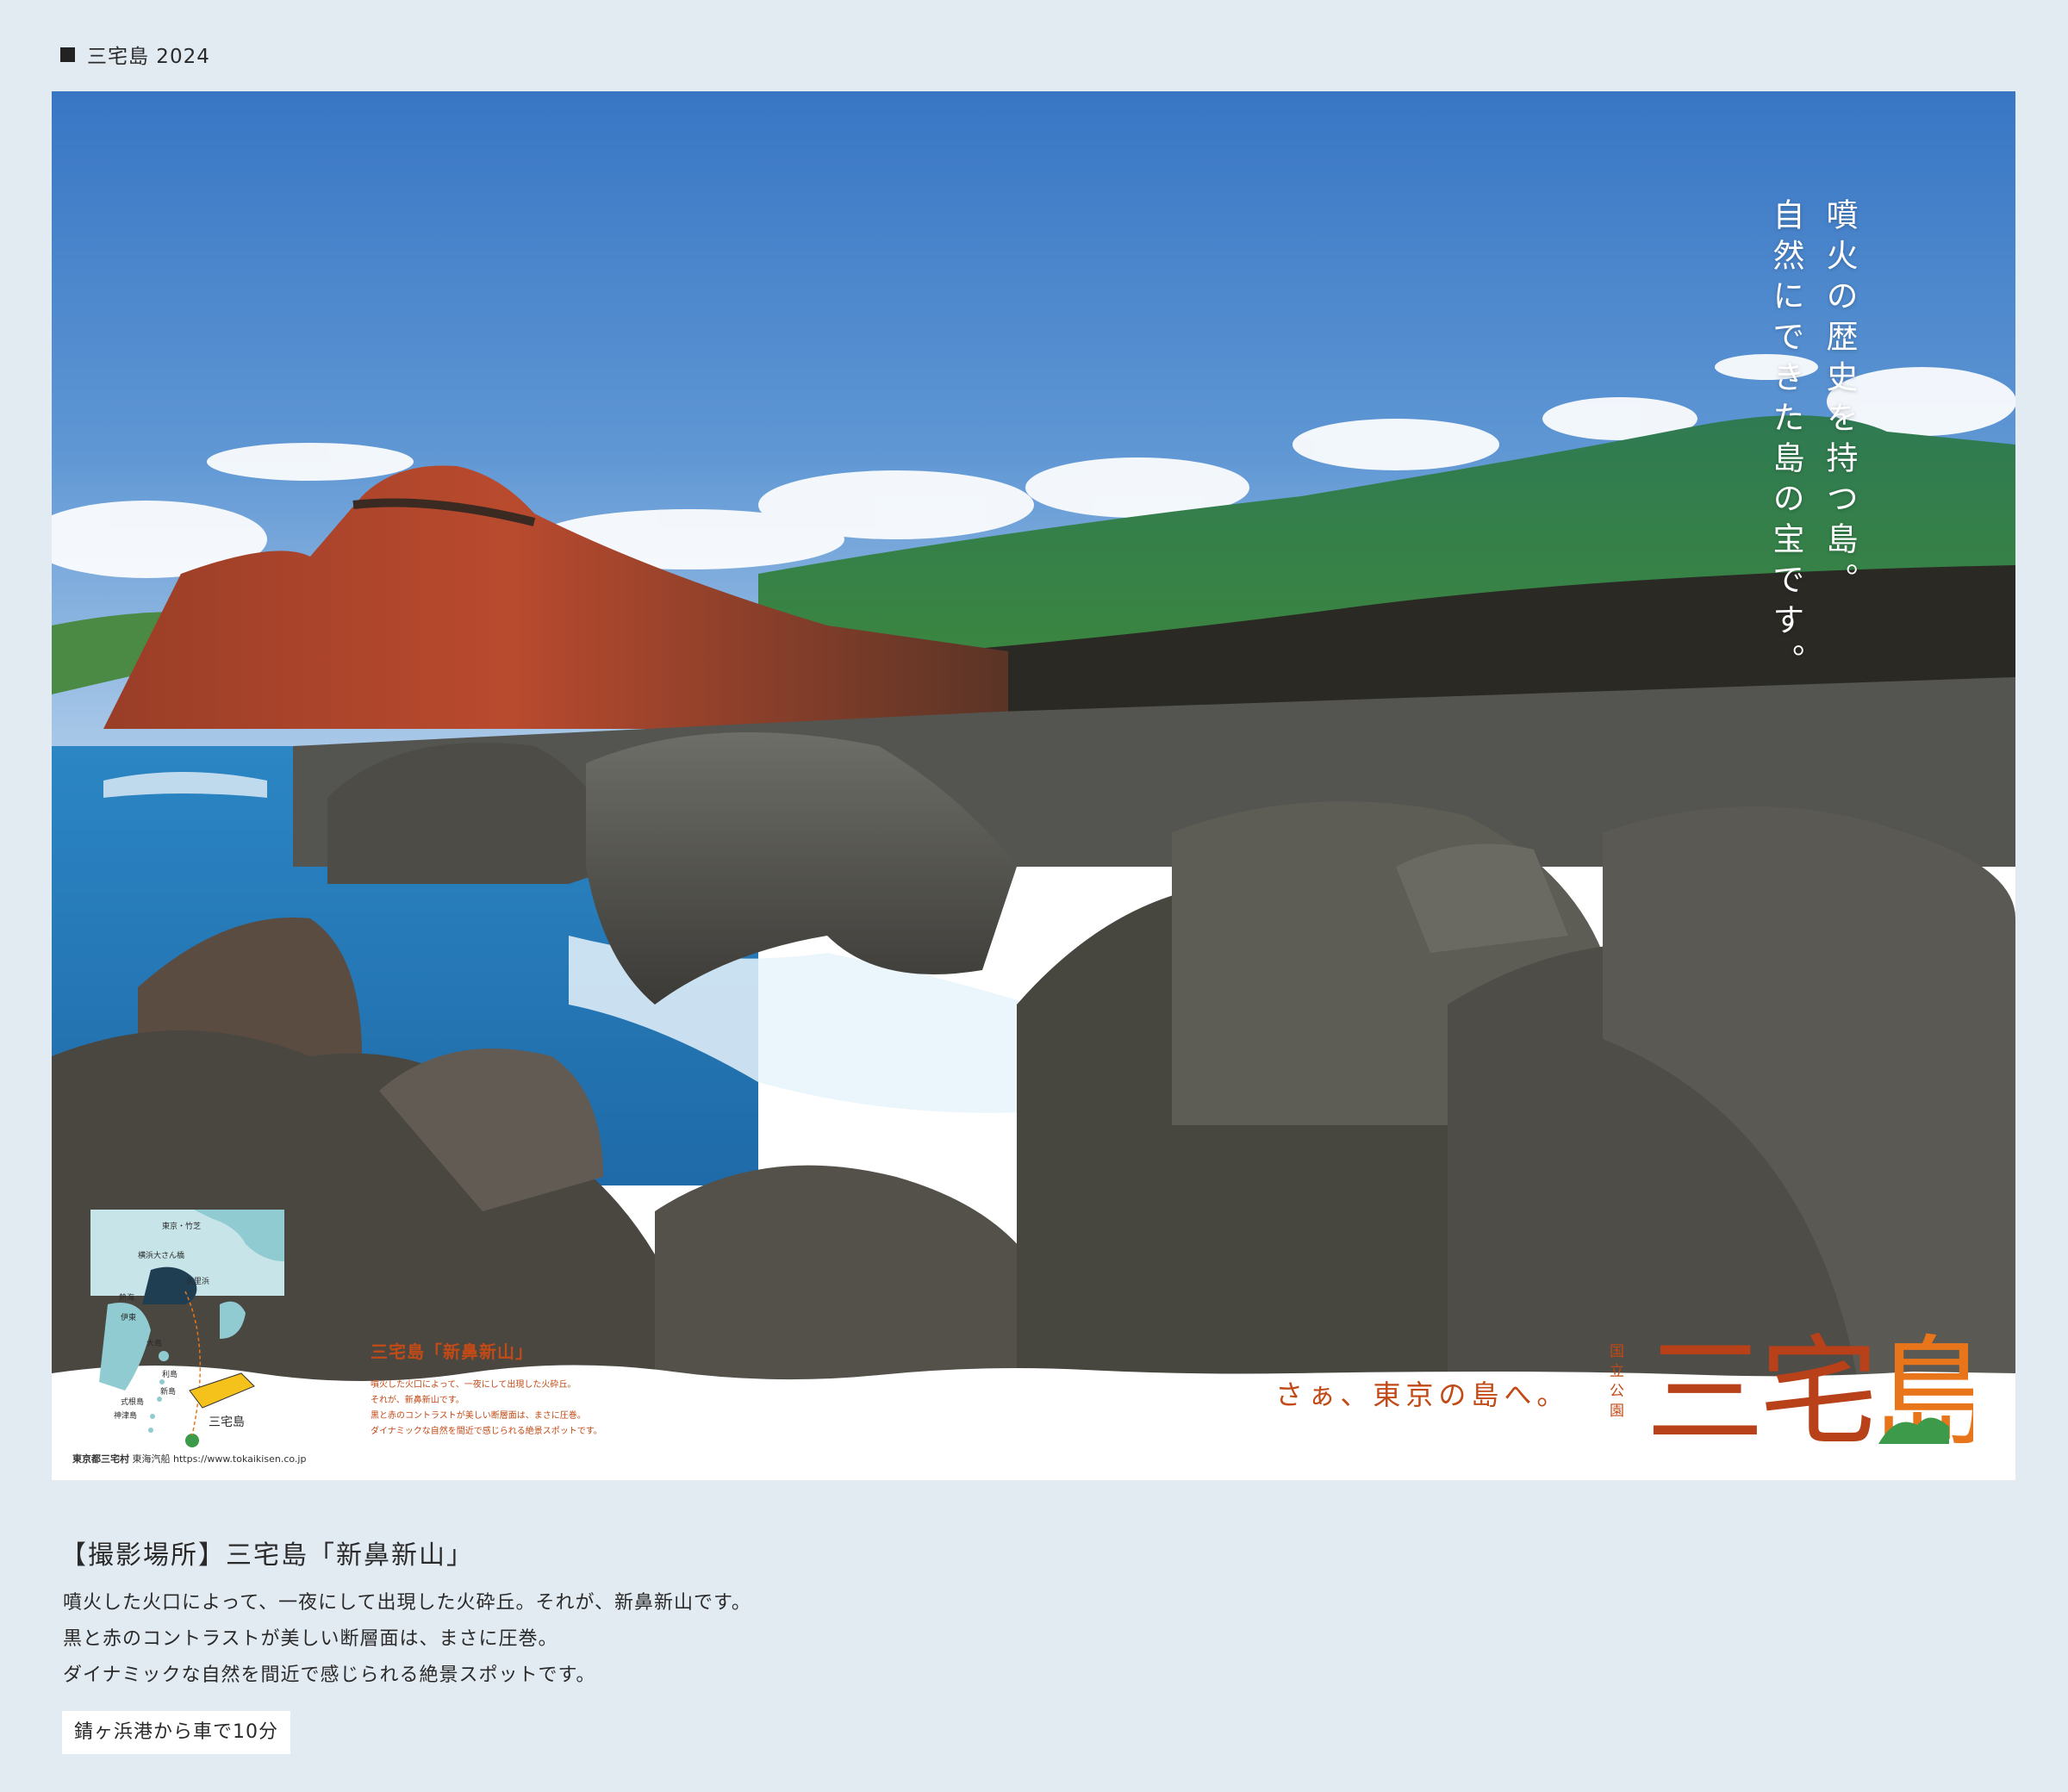  What do you see at coordinates (417, 1401) in the screenshot?
I see `caption-line-2: それが、新鼻新山です。` at bounding box center [417, 1401].